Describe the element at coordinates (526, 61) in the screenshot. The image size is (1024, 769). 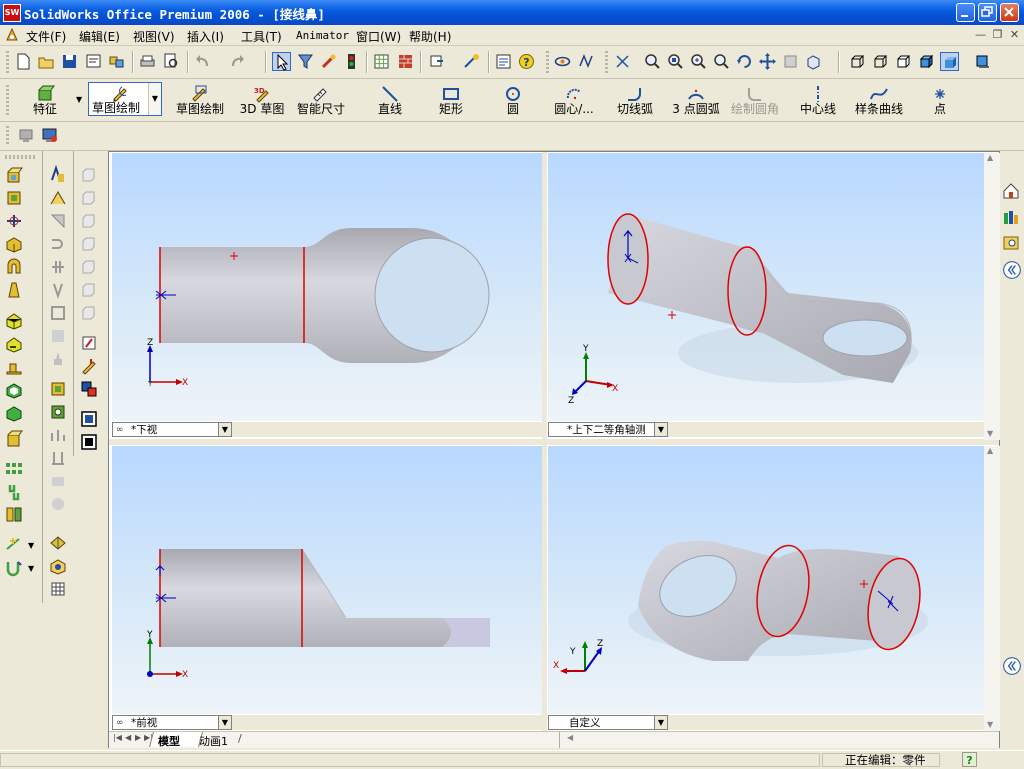
I see `help-icon: ?` at that location.